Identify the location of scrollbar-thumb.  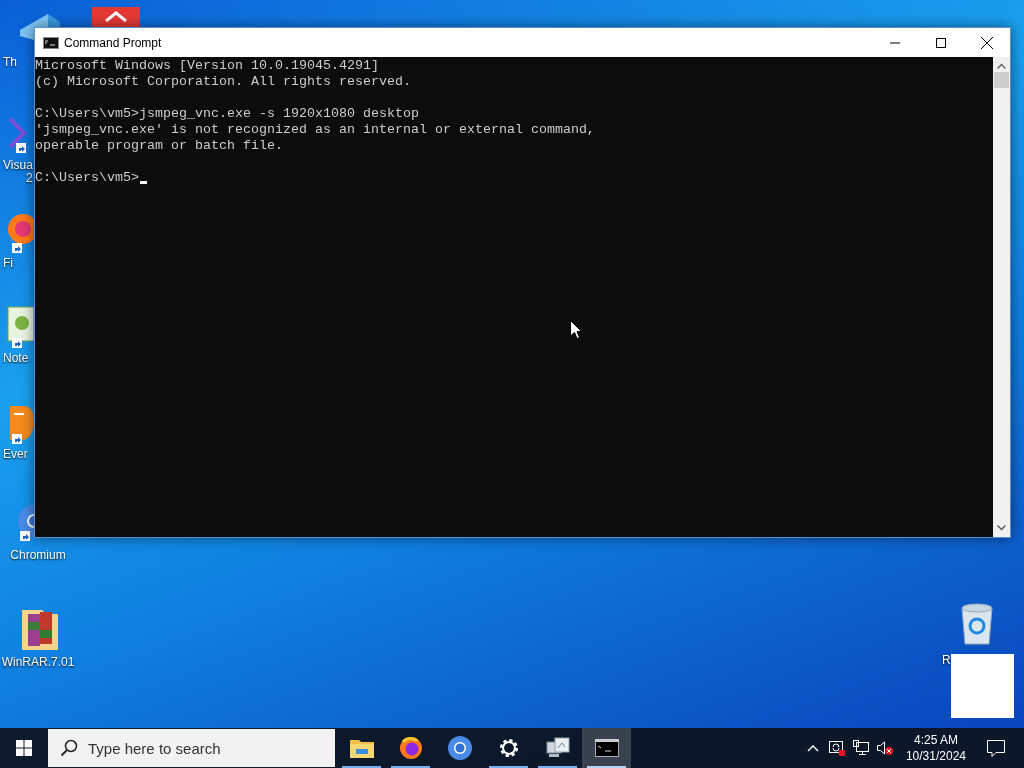
(1001, 80).